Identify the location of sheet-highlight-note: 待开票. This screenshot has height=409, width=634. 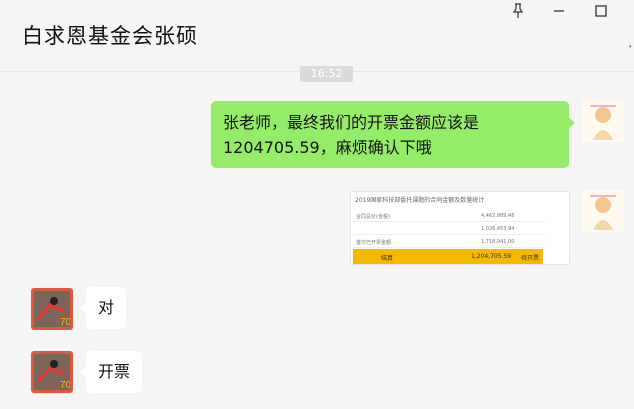
(530, 258).